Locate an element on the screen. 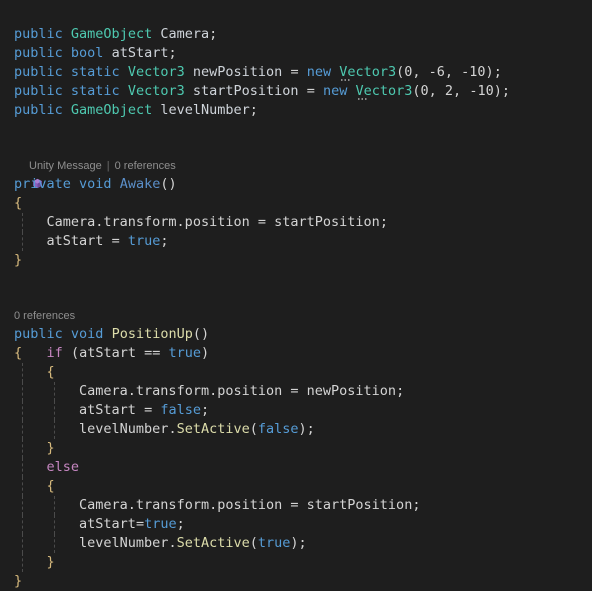  code-line: levelNumber.SetActive(true); is located at coordinates (296, 543).